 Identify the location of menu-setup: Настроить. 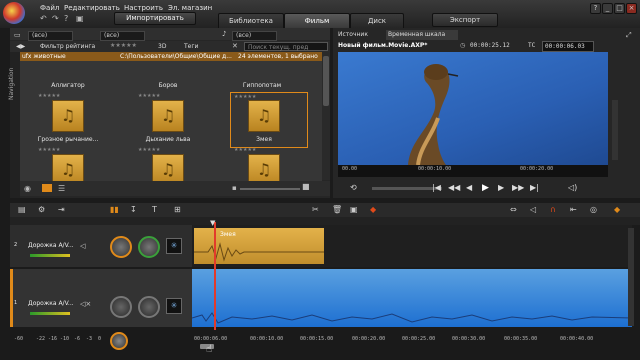
(143, 8).